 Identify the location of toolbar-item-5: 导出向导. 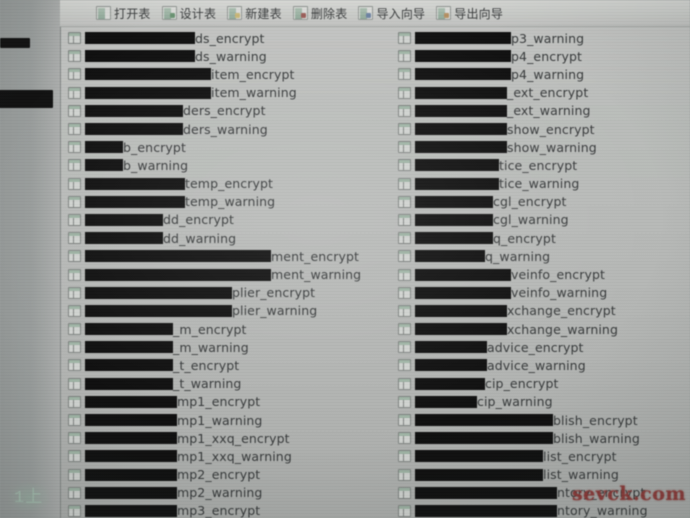
(469, 13).